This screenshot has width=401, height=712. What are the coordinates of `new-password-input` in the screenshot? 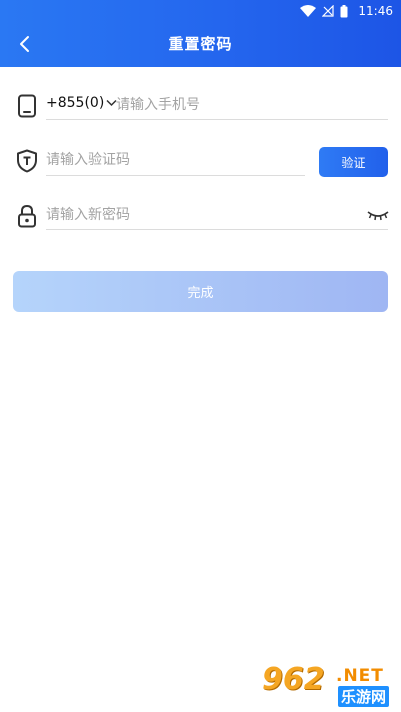 It's located at (201, 215).